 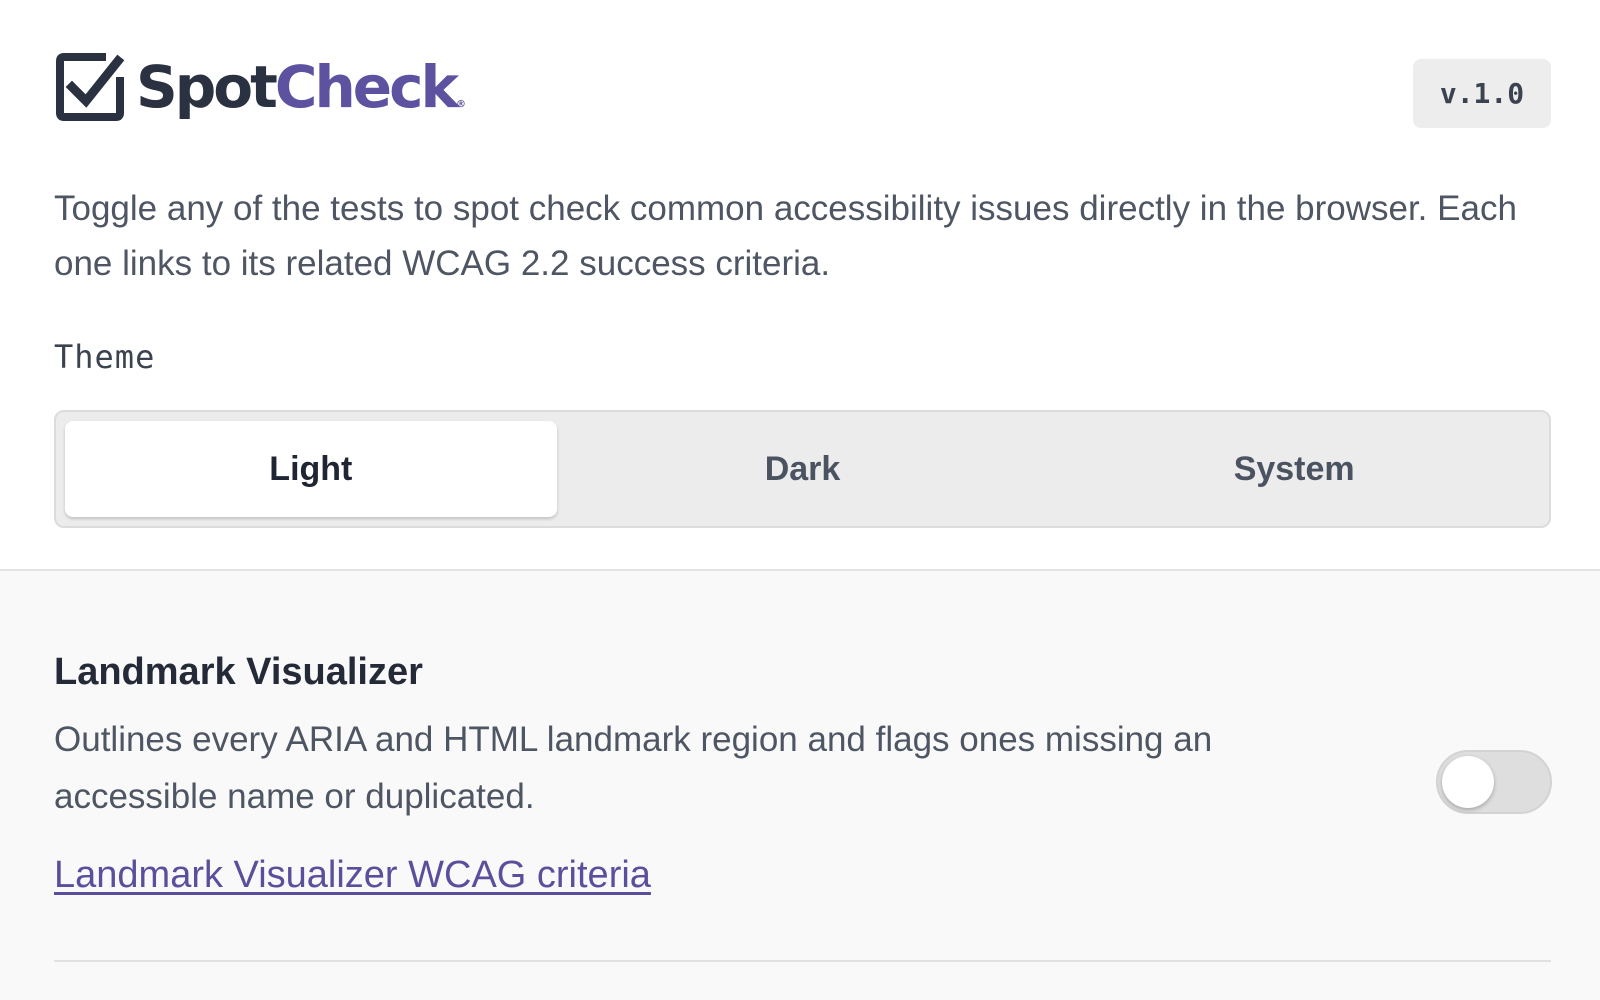 What do you see at coordinates (207, 87) in the screenshot?
I see `brand-name-spot: Spot` at bounding box center [207, 87].